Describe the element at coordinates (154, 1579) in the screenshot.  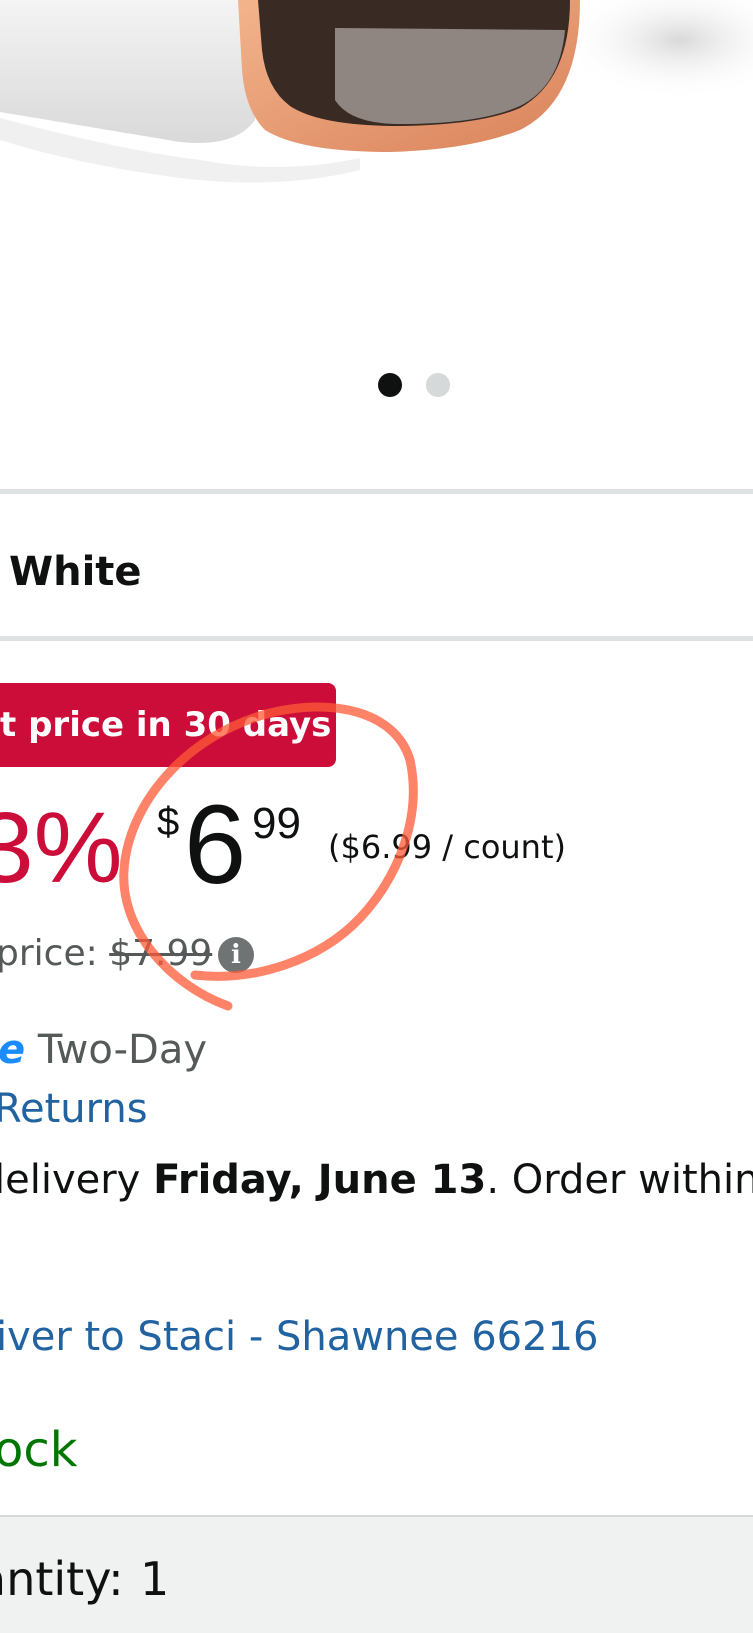
I see `quantity-value: 1` at that location.